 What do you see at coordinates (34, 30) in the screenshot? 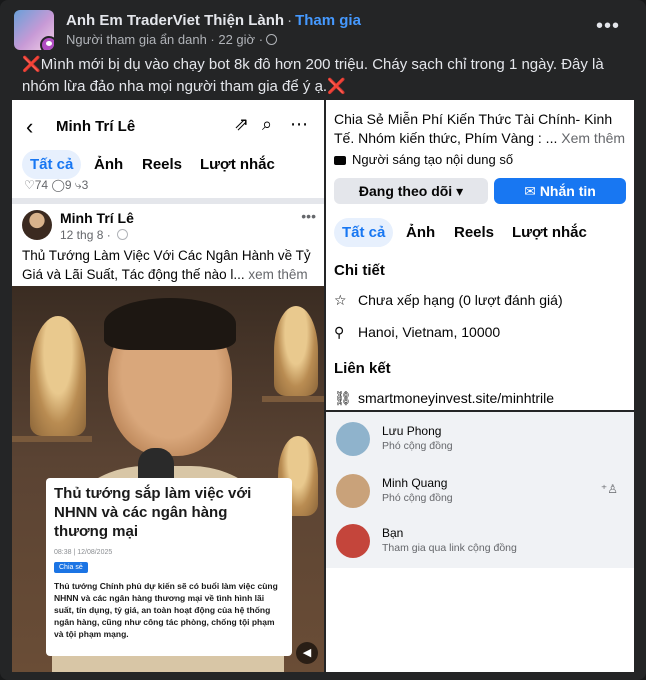
I see `group-avatar` at bounding box center [34, 30].